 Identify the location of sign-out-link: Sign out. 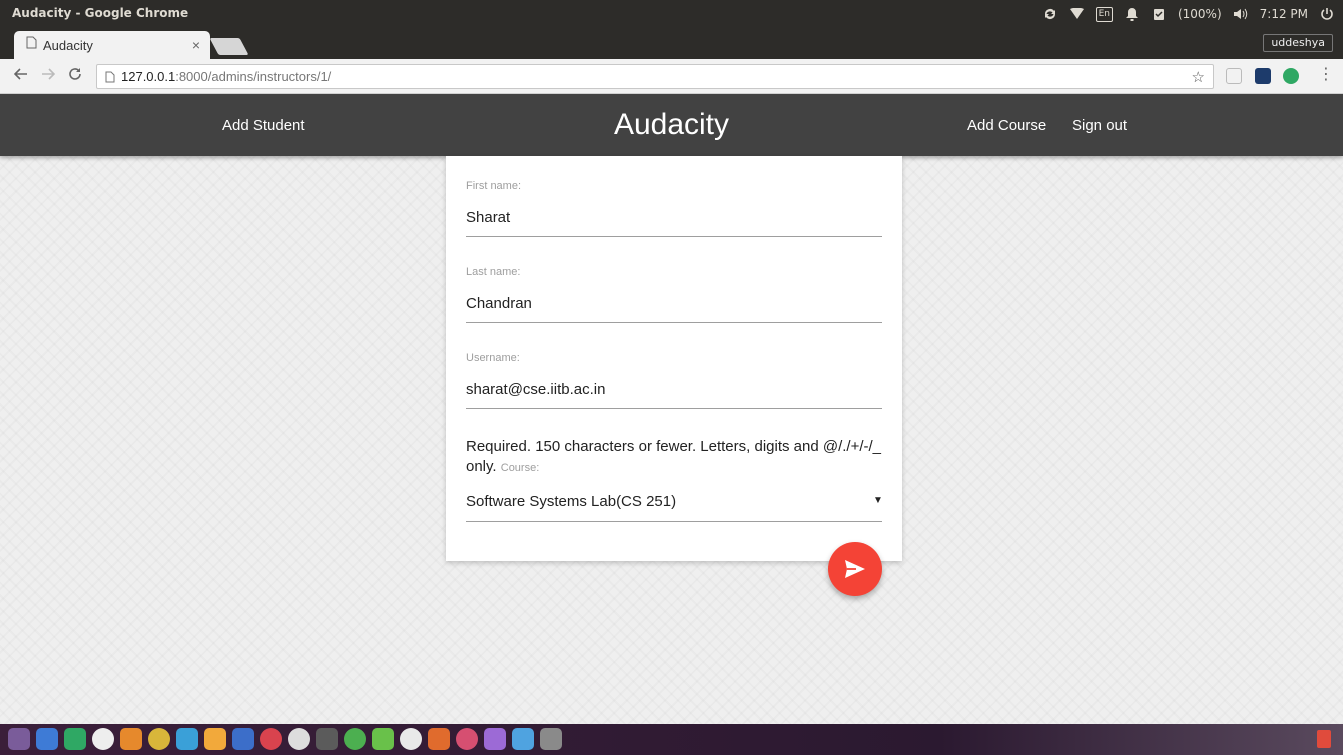
(1099, 125).